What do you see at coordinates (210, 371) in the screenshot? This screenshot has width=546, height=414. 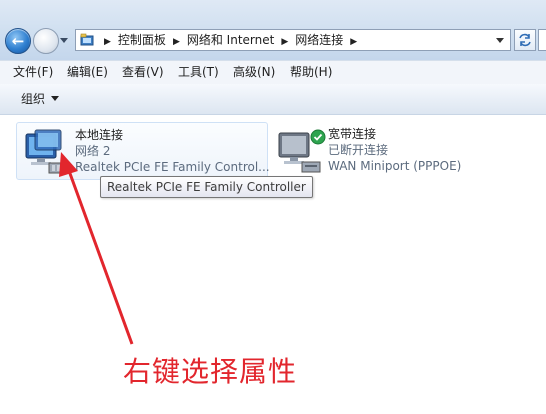 I see `annotation-text: 右键选择属性` at bounding box center [210, 371].